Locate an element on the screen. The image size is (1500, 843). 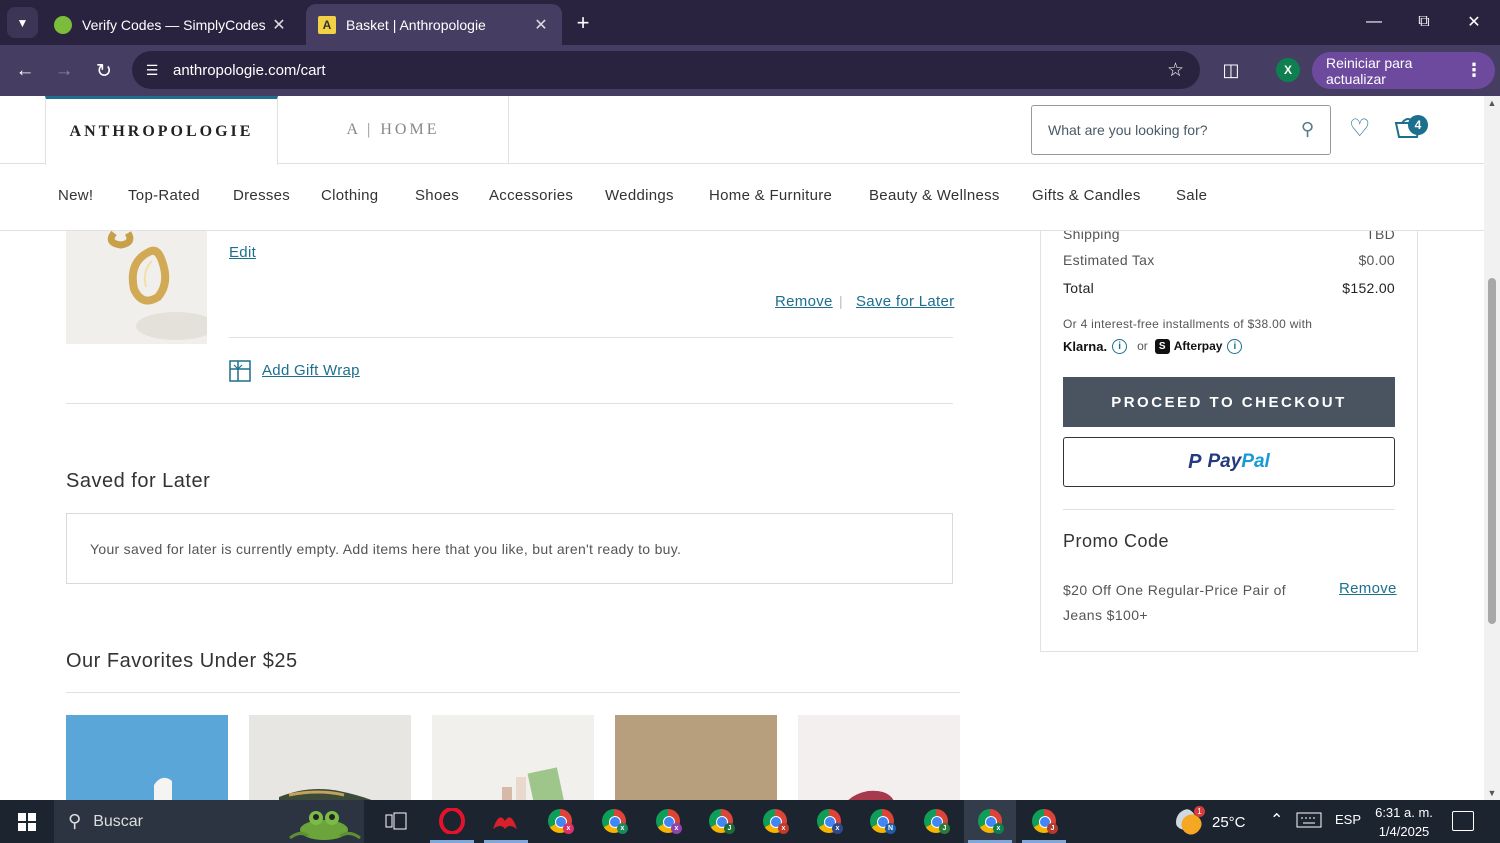
tab-anthropologie-basket: A Basket | Anthropologie ✕ is located at coordinates (434, 24).